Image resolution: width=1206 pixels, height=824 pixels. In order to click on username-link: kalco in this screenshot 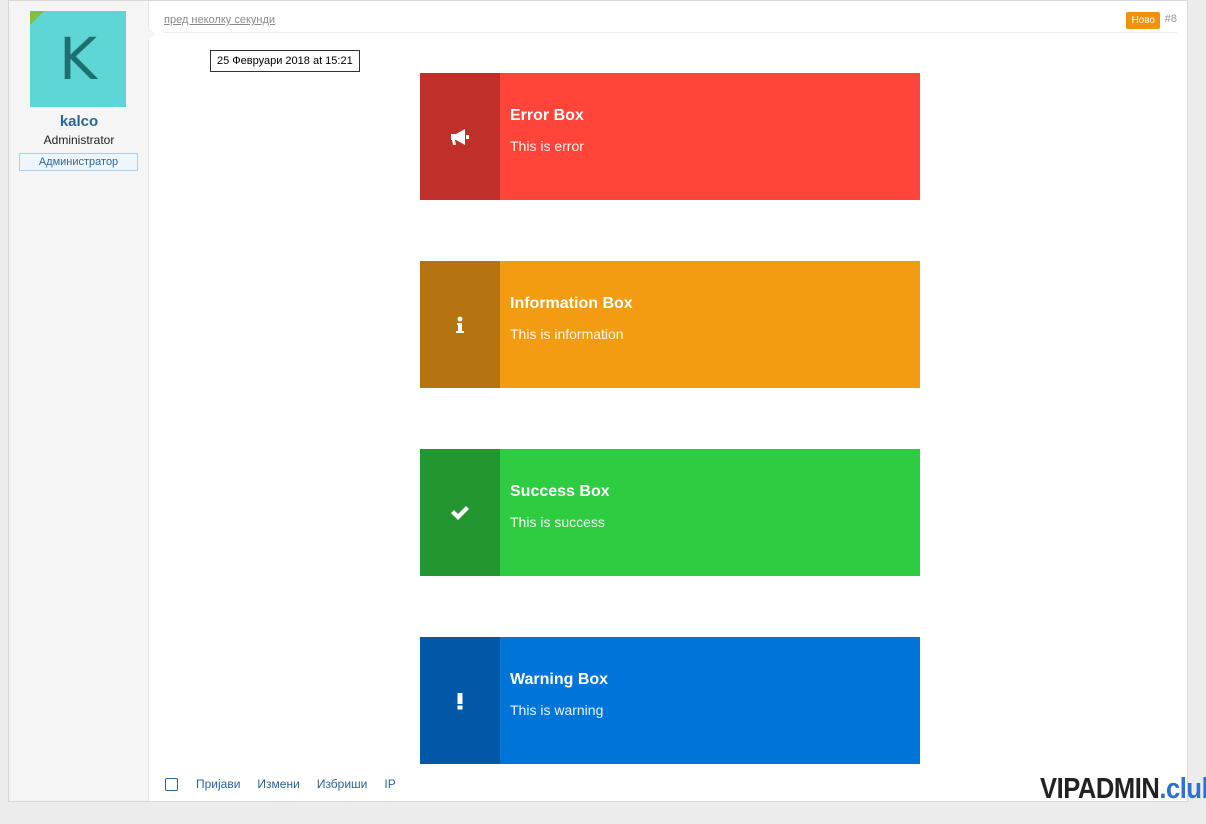, I will do `click(79, 121)`.